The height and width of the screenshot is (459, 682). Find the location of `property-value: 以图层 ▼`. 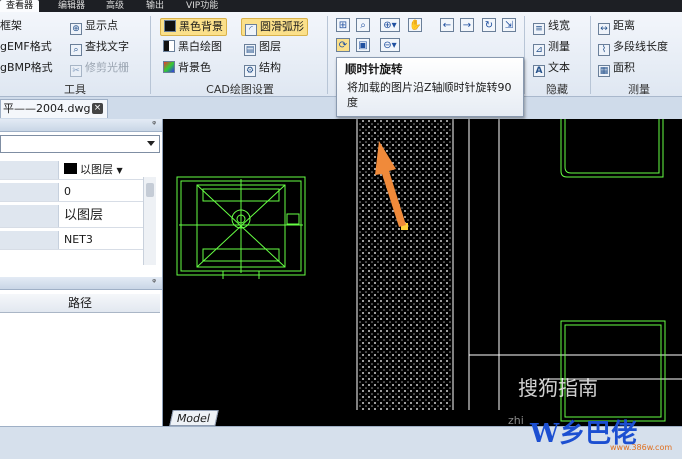

property-value: 以图层 ▼ is located at coordinates (93, 170).